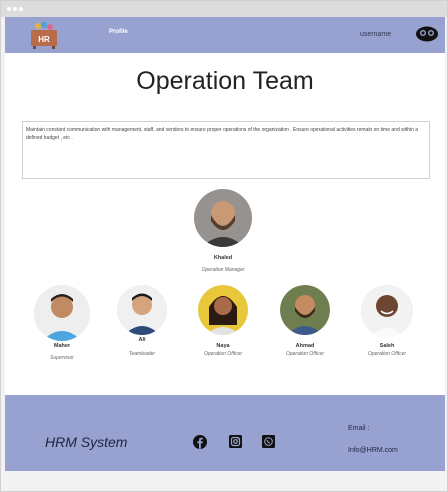  Describe the element at coordinates (427, 34) in the screenshot. I see `users-icon` at that location.